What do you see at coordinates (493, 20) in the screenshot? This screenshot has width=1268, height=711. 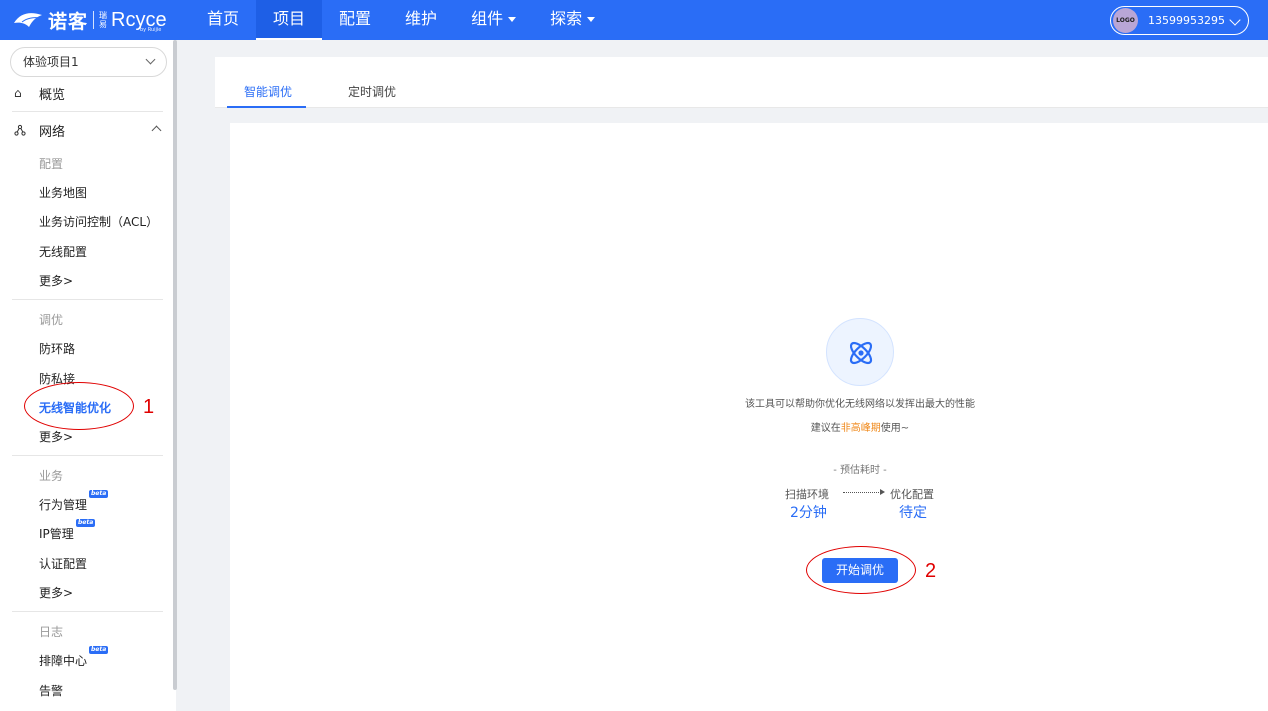 I see `nav-components: 组件` at bounding box center [493, 20].